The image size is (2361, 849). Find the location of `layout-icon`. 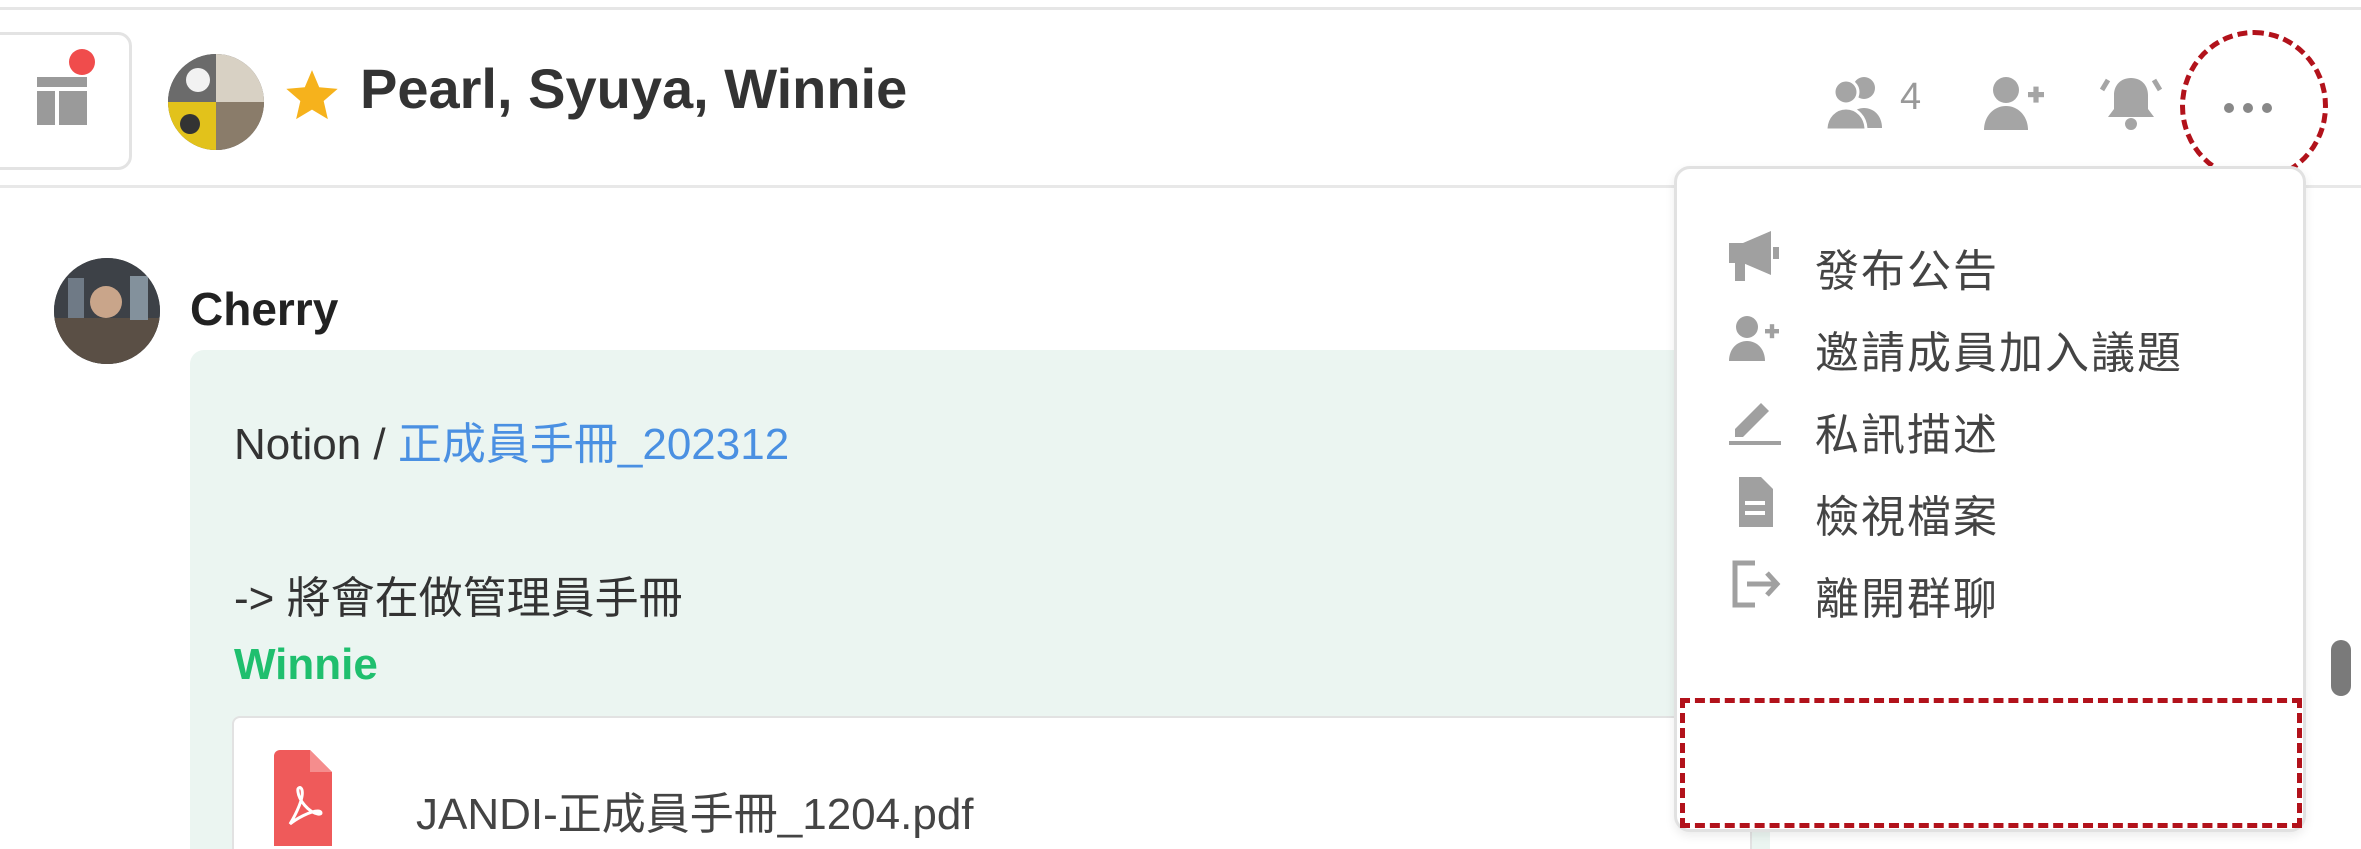

layout-icon is located at coordinates (62, 101).